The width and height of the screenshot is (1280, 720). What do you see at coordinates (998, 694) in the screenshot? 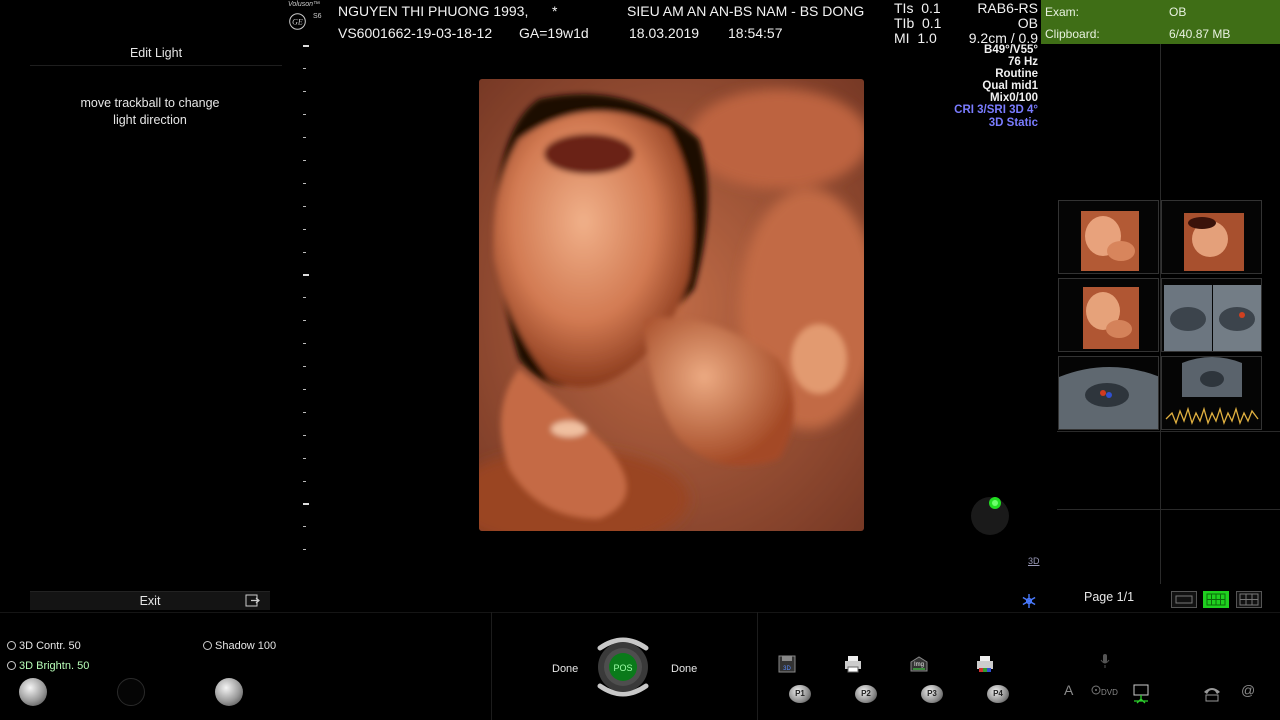
I see `p4-button: P4` at bounding box center [998, 694].